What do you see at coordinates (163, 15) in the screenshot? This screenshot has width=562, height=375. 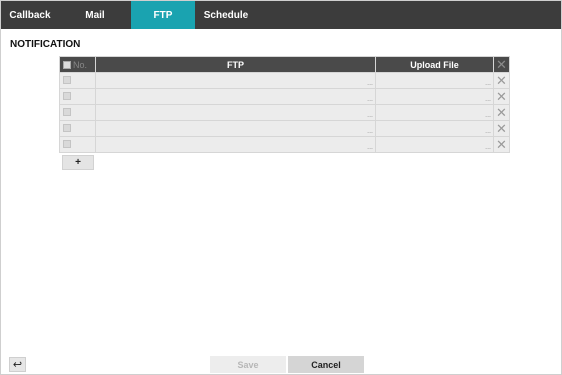 I see `tab-ftp: FTP` at bounding box center [163, 15].